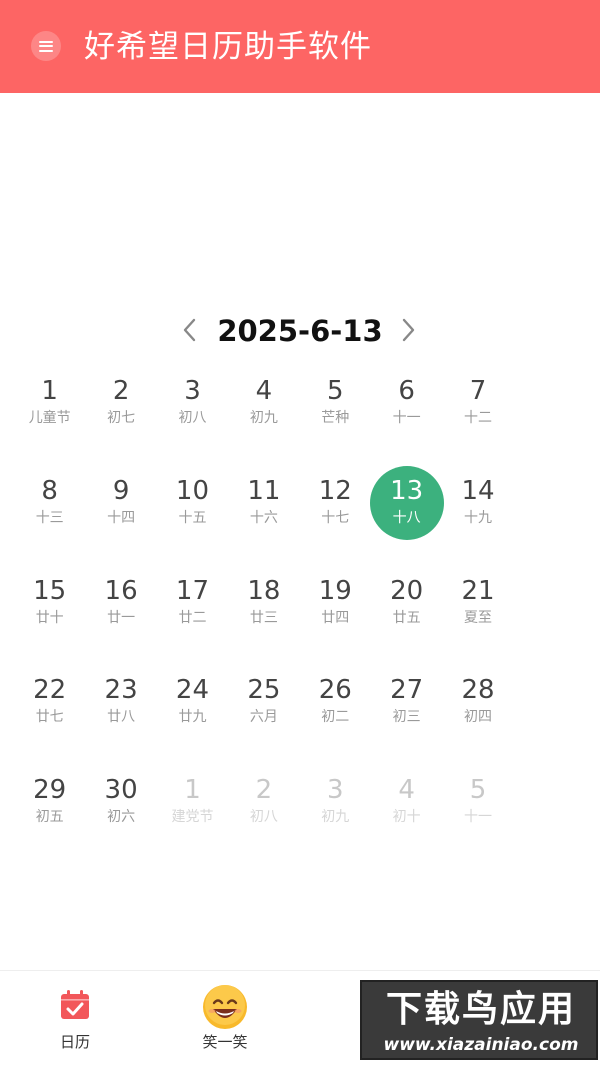  I want to click on day-number: 4, so click(406, 790).